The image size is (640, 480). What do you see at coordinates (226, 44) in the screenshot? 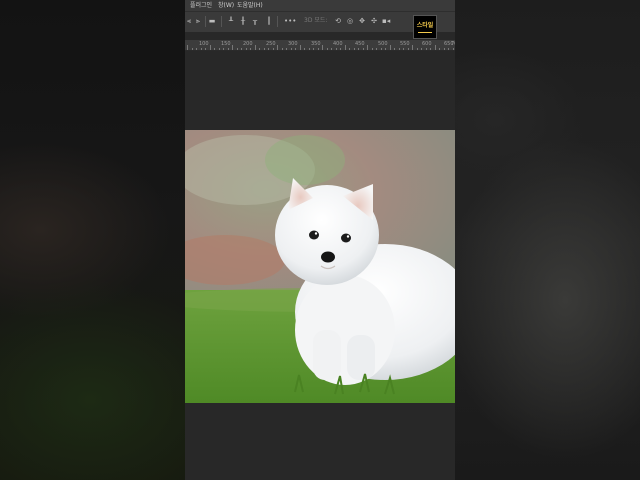
I see `ruler-label: 150` at bounding box center [226, 44].